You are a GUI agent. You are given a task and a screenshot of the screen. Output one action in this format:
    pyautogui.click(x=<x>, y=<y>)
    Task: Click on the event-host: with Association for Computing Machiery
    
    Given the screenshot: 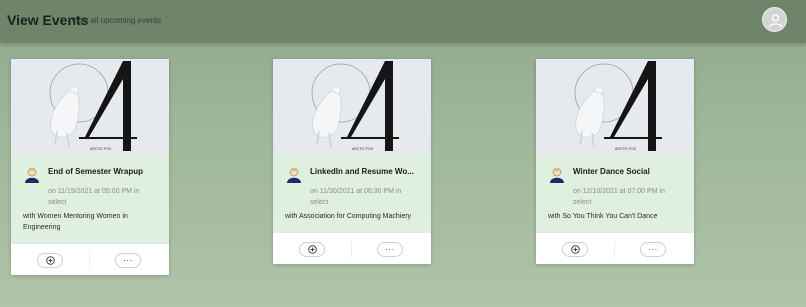 What is the action you would take?
    pyautogui.click(x=348, y=216)
    